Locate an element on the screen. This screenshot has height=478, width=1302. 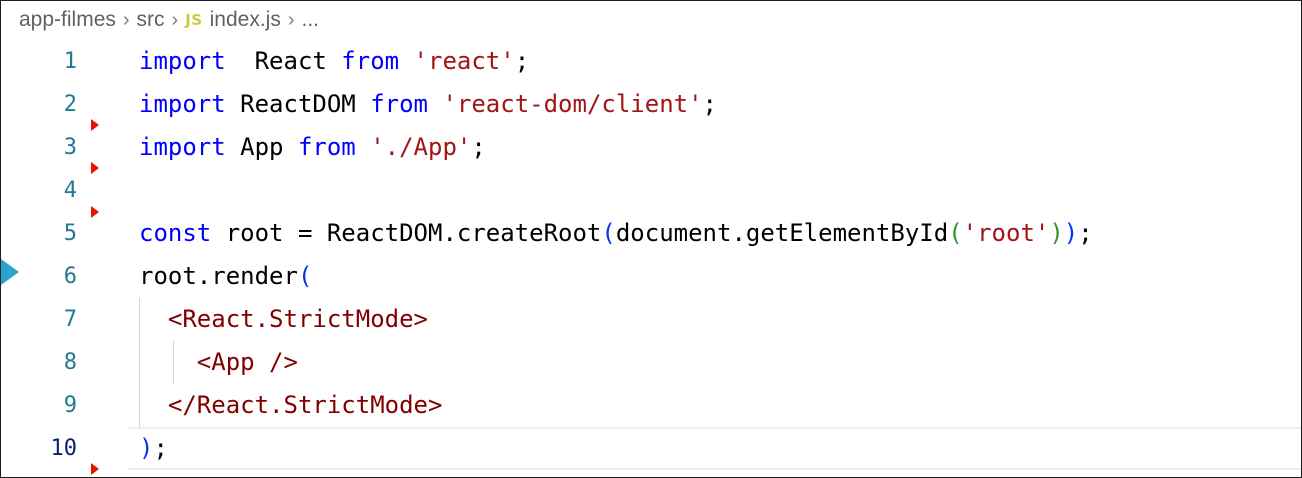
code-line: 6 root.render( is located at coordinates (651, 276).